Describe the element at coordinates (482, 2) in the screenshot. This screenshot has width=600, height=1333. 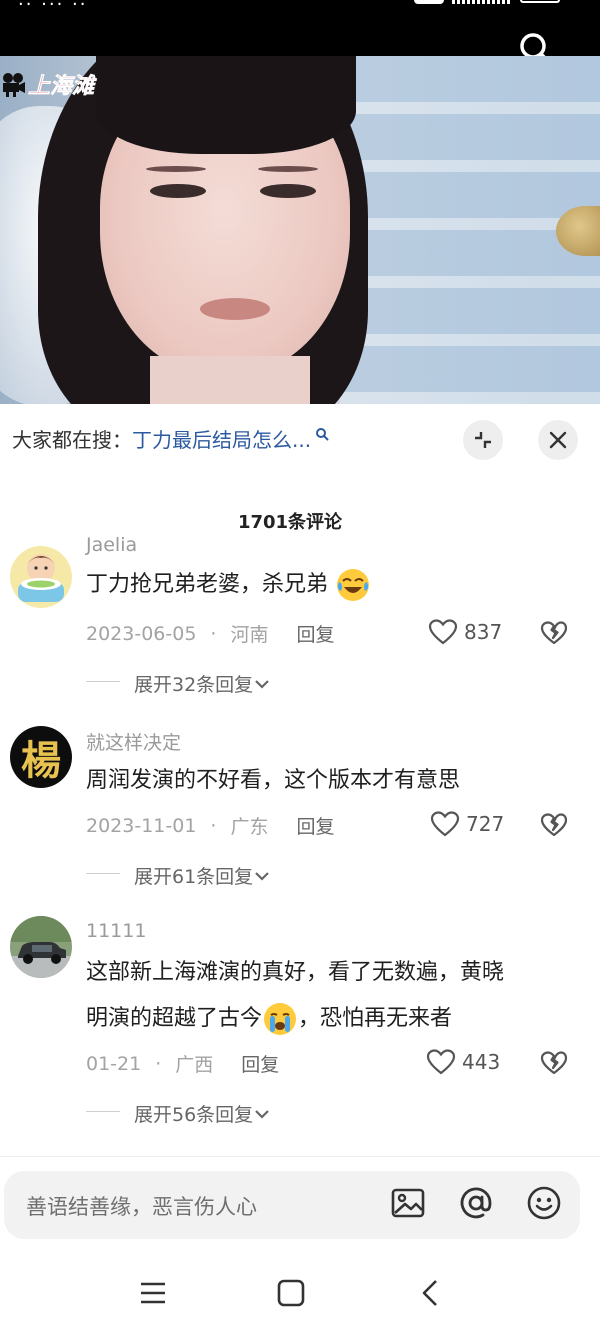
I see `signal-icon` at that location.